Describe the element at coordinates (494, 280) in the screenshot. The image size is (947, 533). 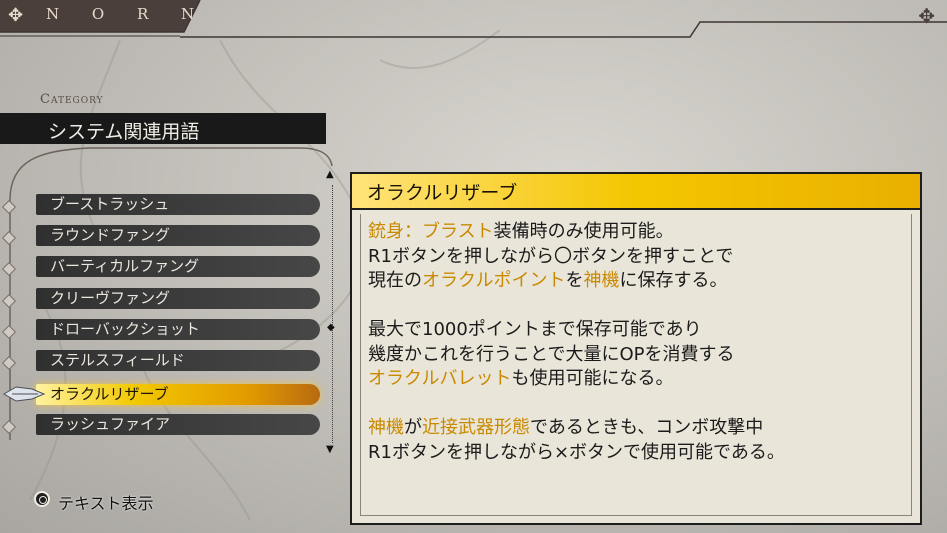
I see `keyword: オラクルポイント` at that location.